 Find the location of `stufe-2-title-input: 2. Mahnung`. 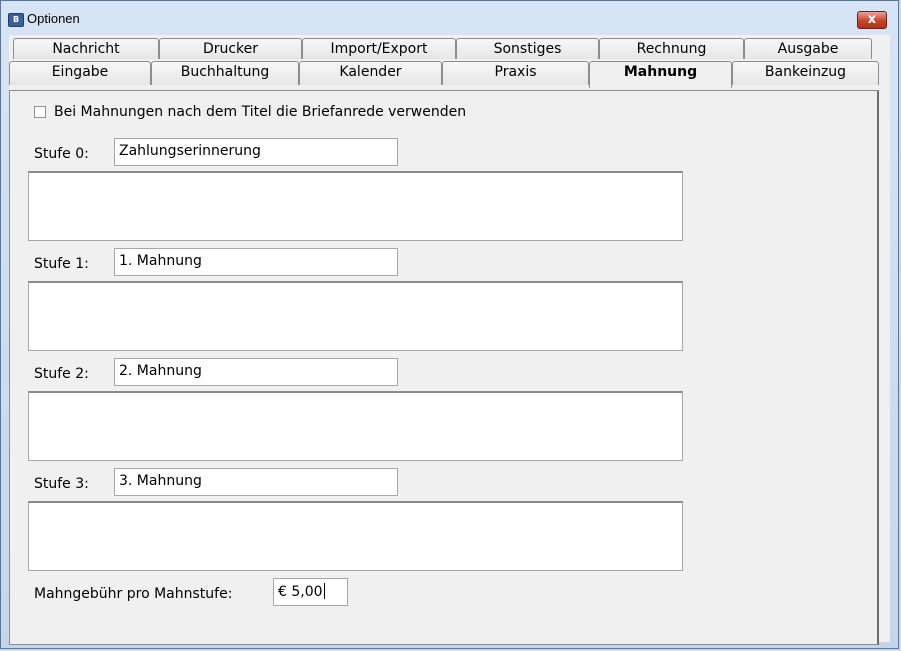

stufe-2-title-input: 2. Mahnung is located at coordinates (256, 372).